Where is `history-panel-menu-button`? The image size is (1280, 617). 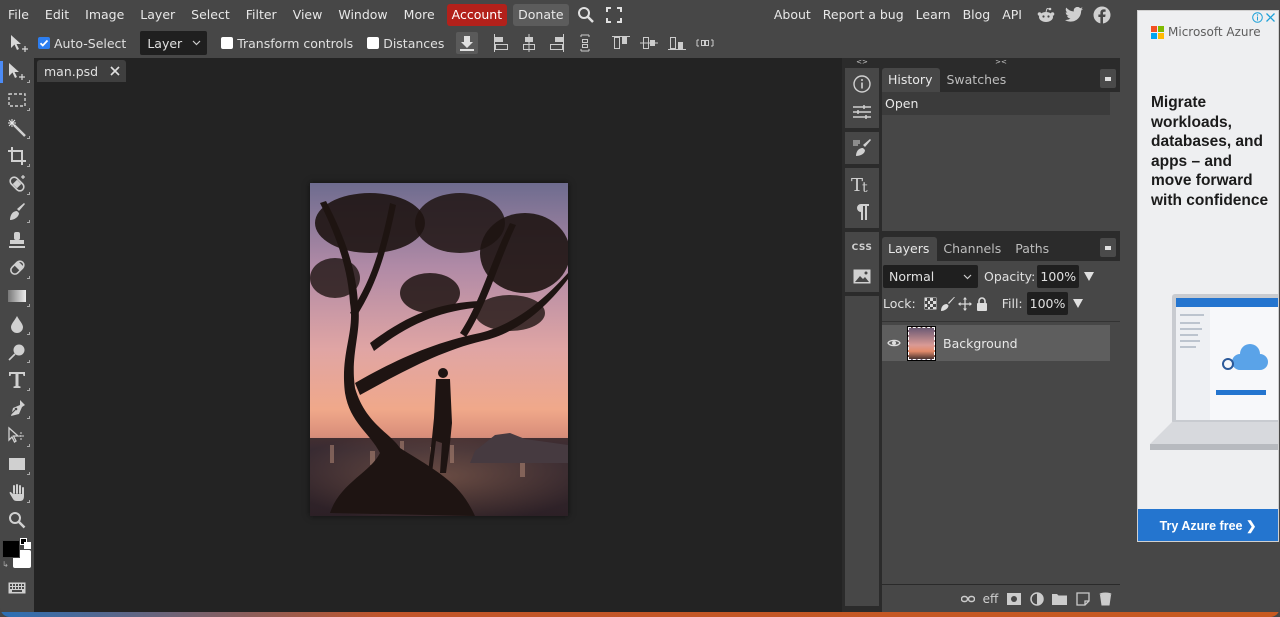
history-panel-menu-button is located at coordinates (1108, 78).